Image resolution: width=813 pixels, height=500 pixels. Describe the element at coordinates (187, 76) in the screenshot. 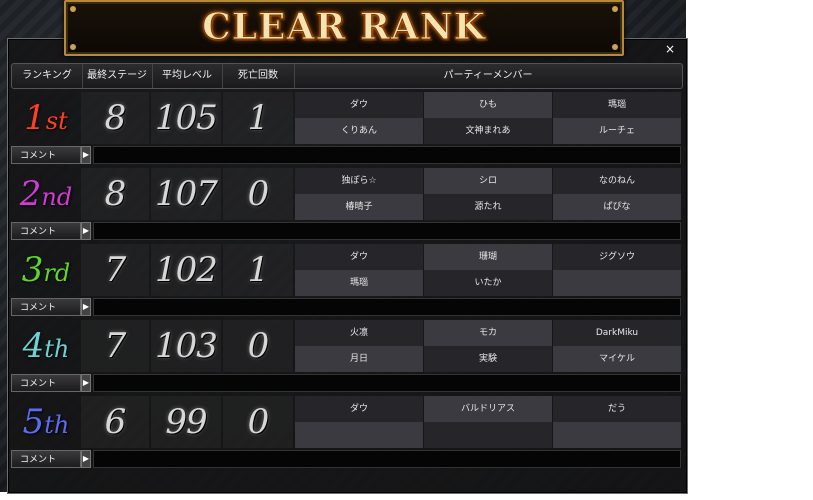

I see `header-average-level: 平均レベル` at that location.